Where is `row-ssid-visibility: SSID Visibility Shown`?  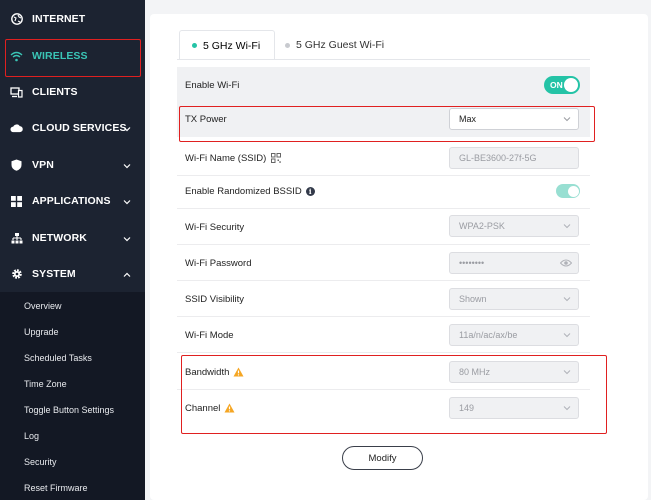
row-ssid-visibility: SSID Visibility Shown is located at coordinates (383, 299).